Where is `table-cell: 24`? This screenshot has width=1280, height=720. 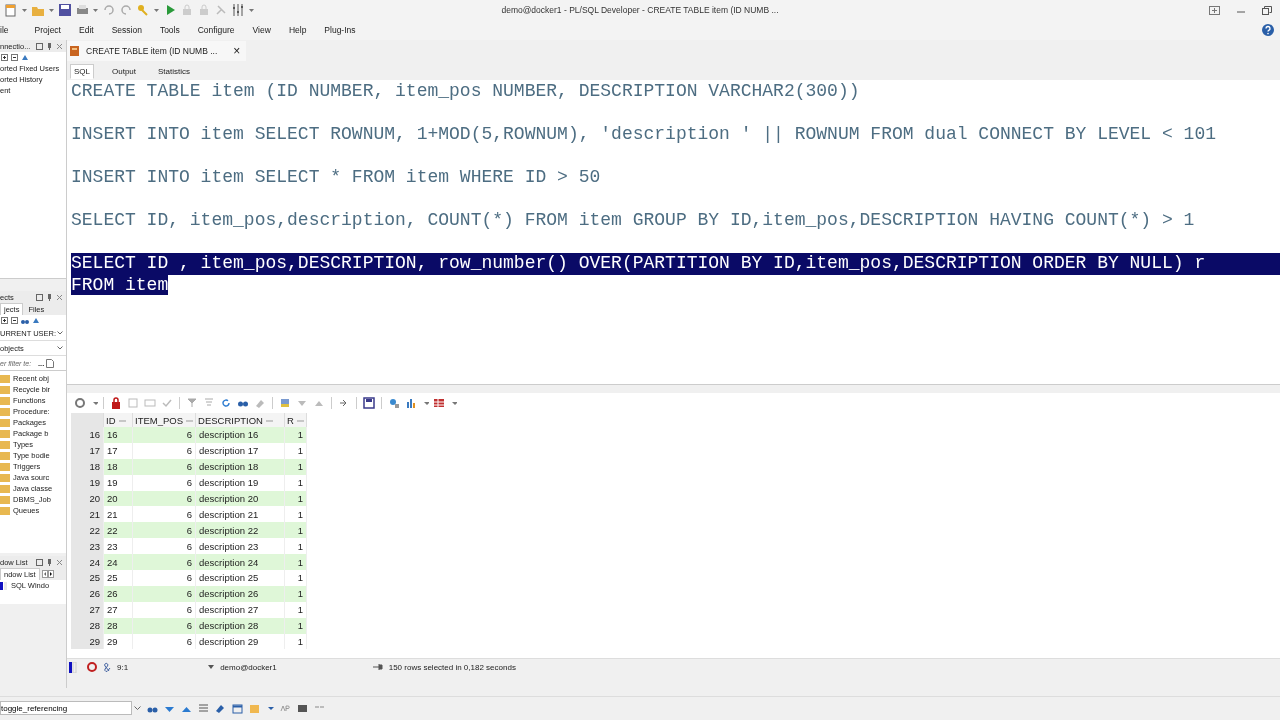 table-cell: 24 is located at coordinates (118, 562).